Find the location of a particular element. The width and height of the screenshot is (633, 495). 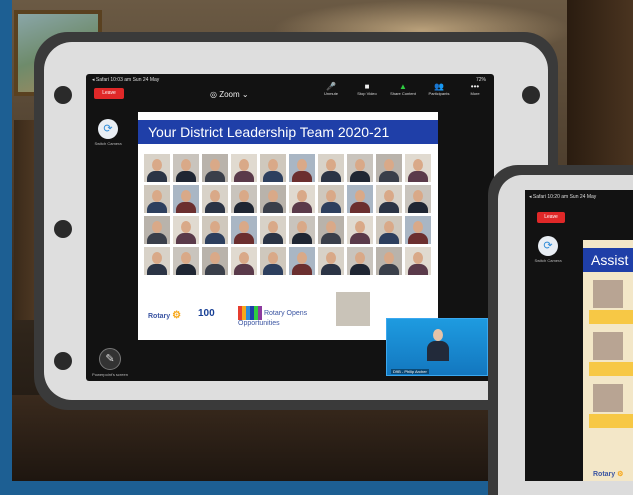

rainbow-bars-icon is located at coordinates (250, 313).